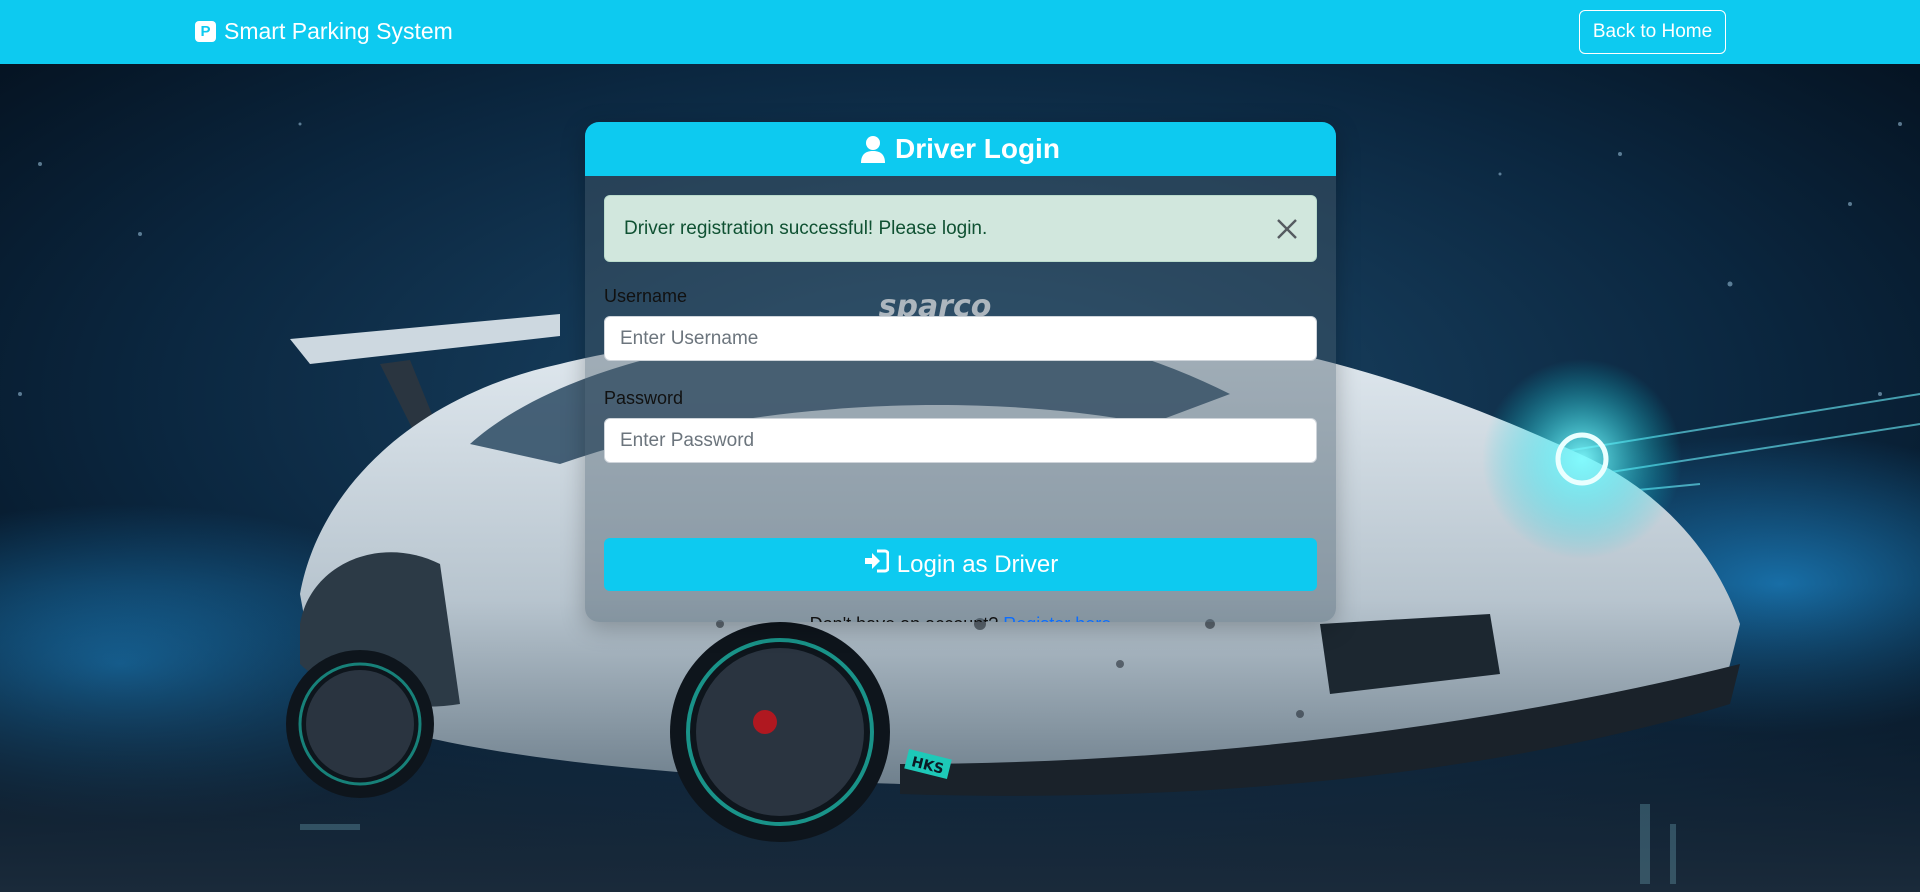 This screenshot has height=892, width=1920. What do you see at coordinates (1287, 229) in the screenshot?
I see `close-icon` at bounding box center [1287, 229].